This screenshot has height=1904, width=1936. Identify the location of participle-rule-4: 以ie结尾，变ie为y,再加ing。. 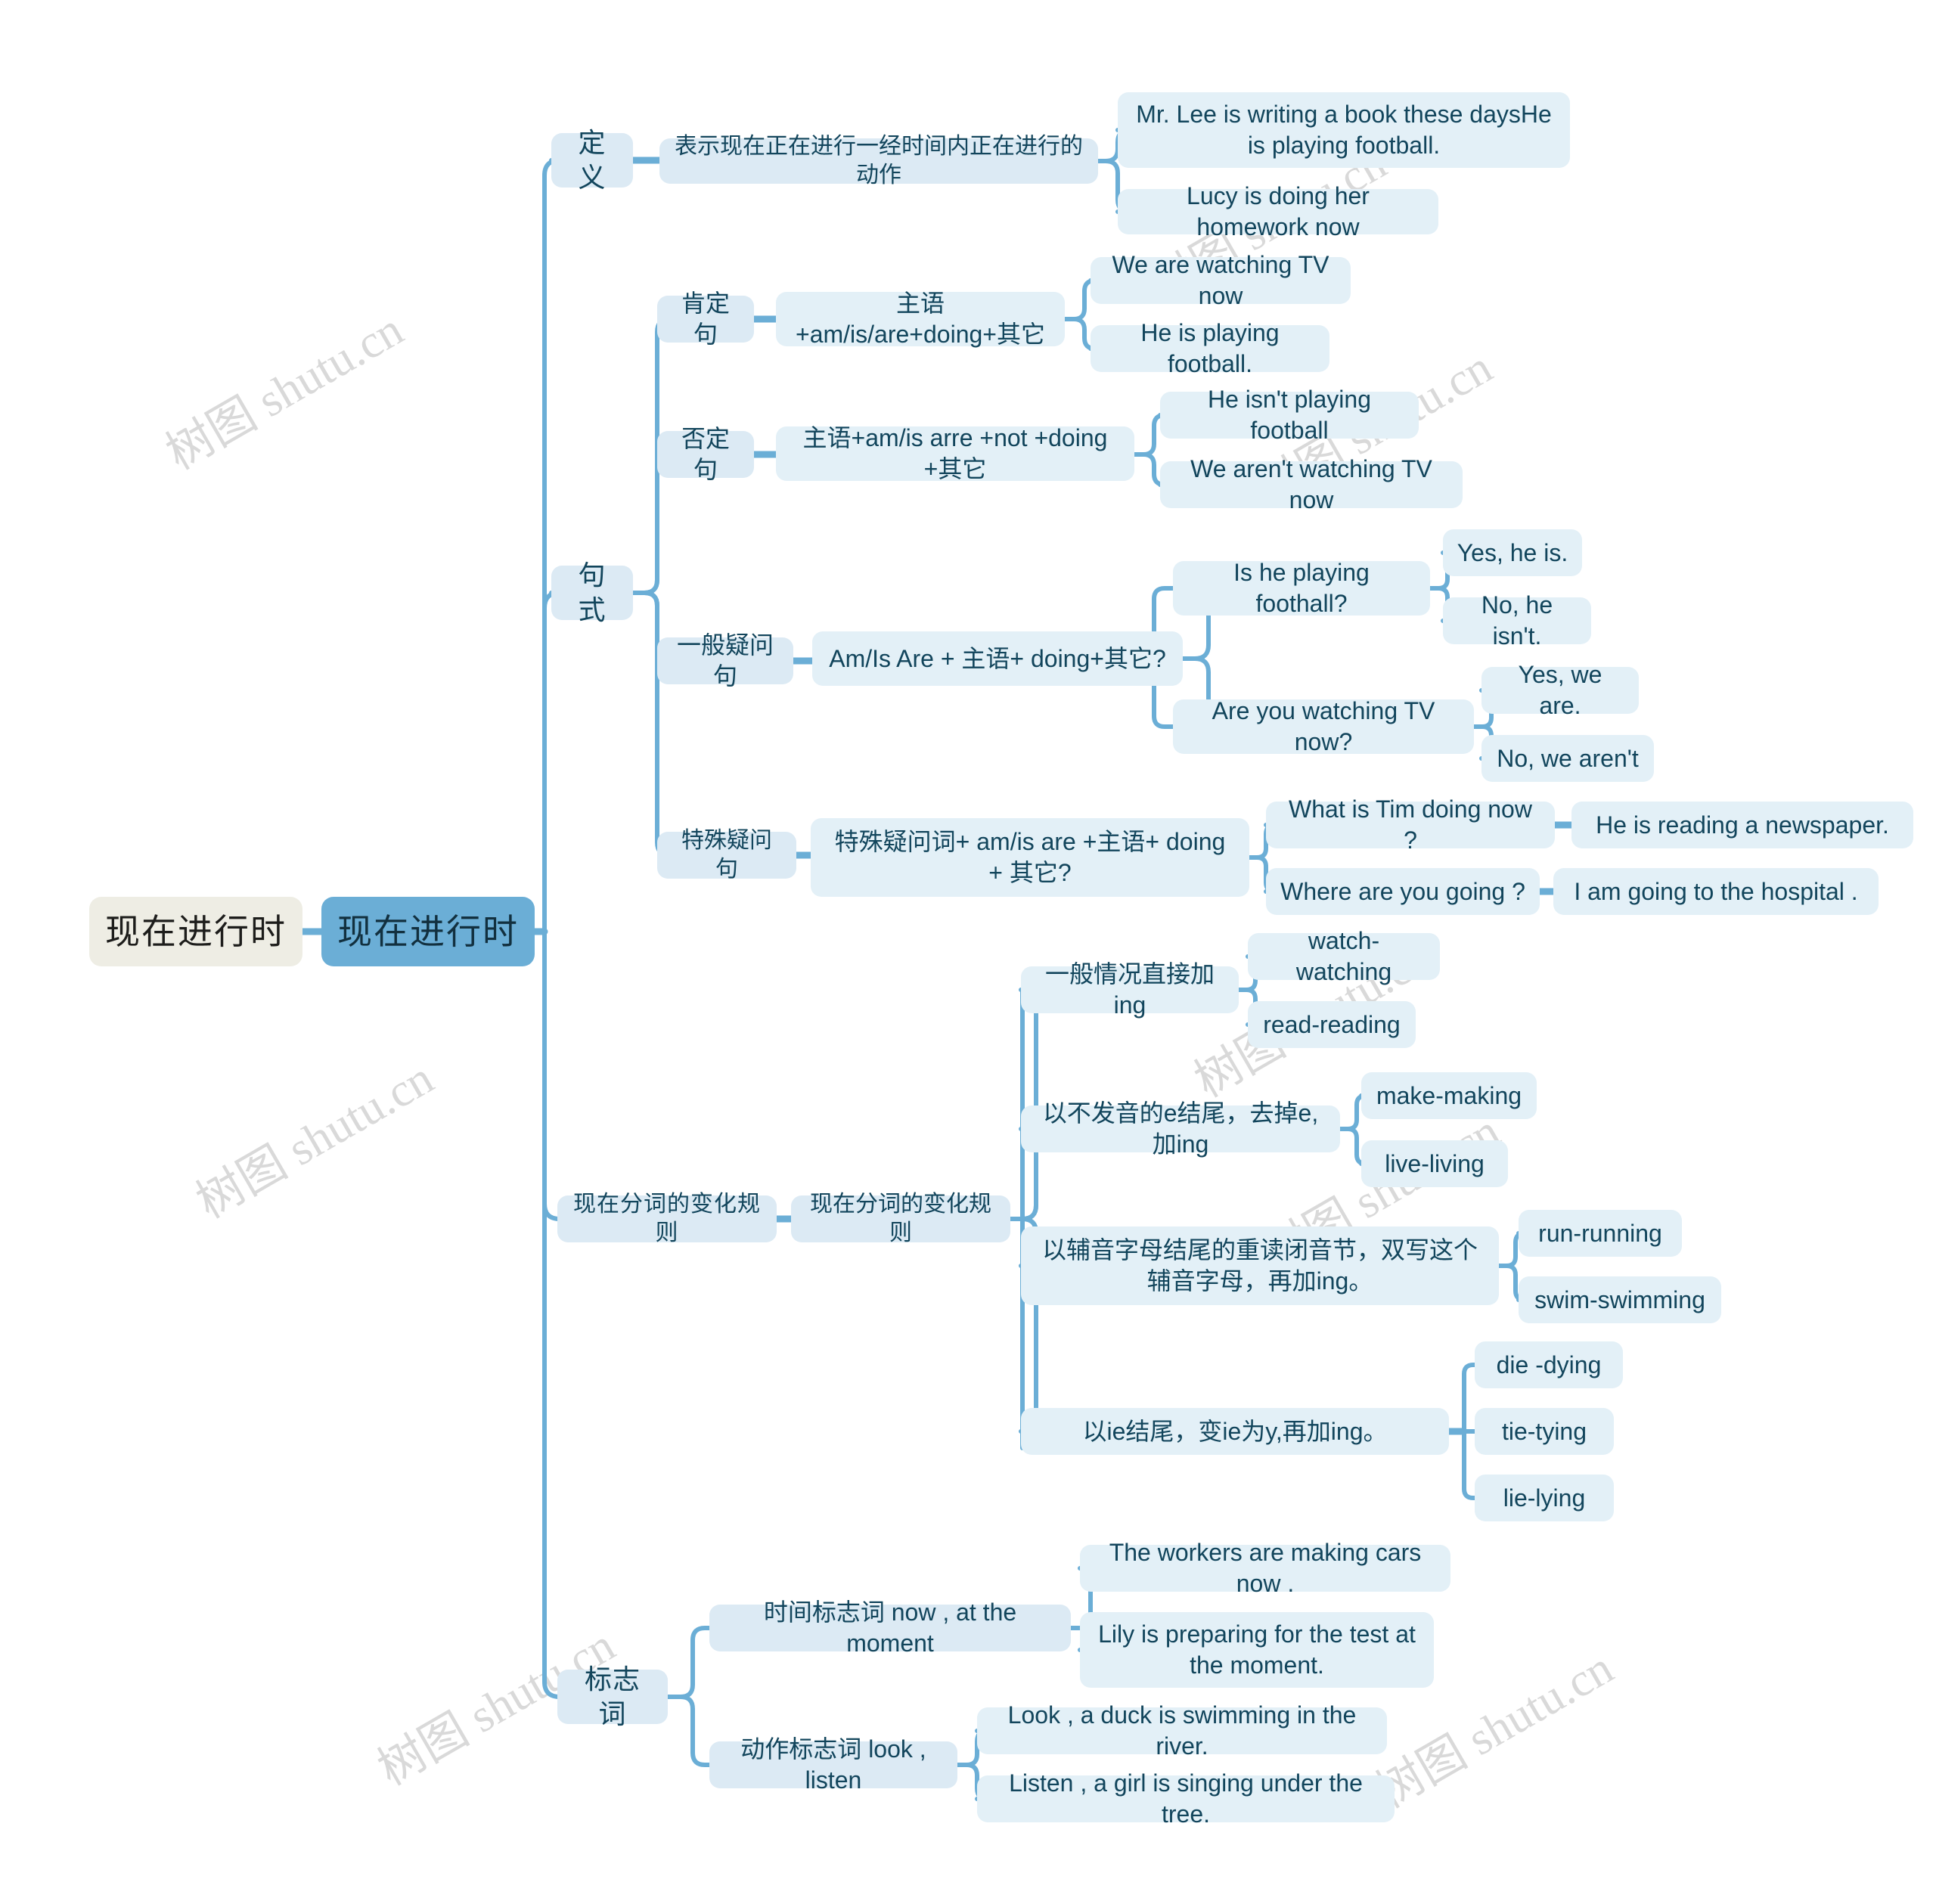
(1235, 1431).